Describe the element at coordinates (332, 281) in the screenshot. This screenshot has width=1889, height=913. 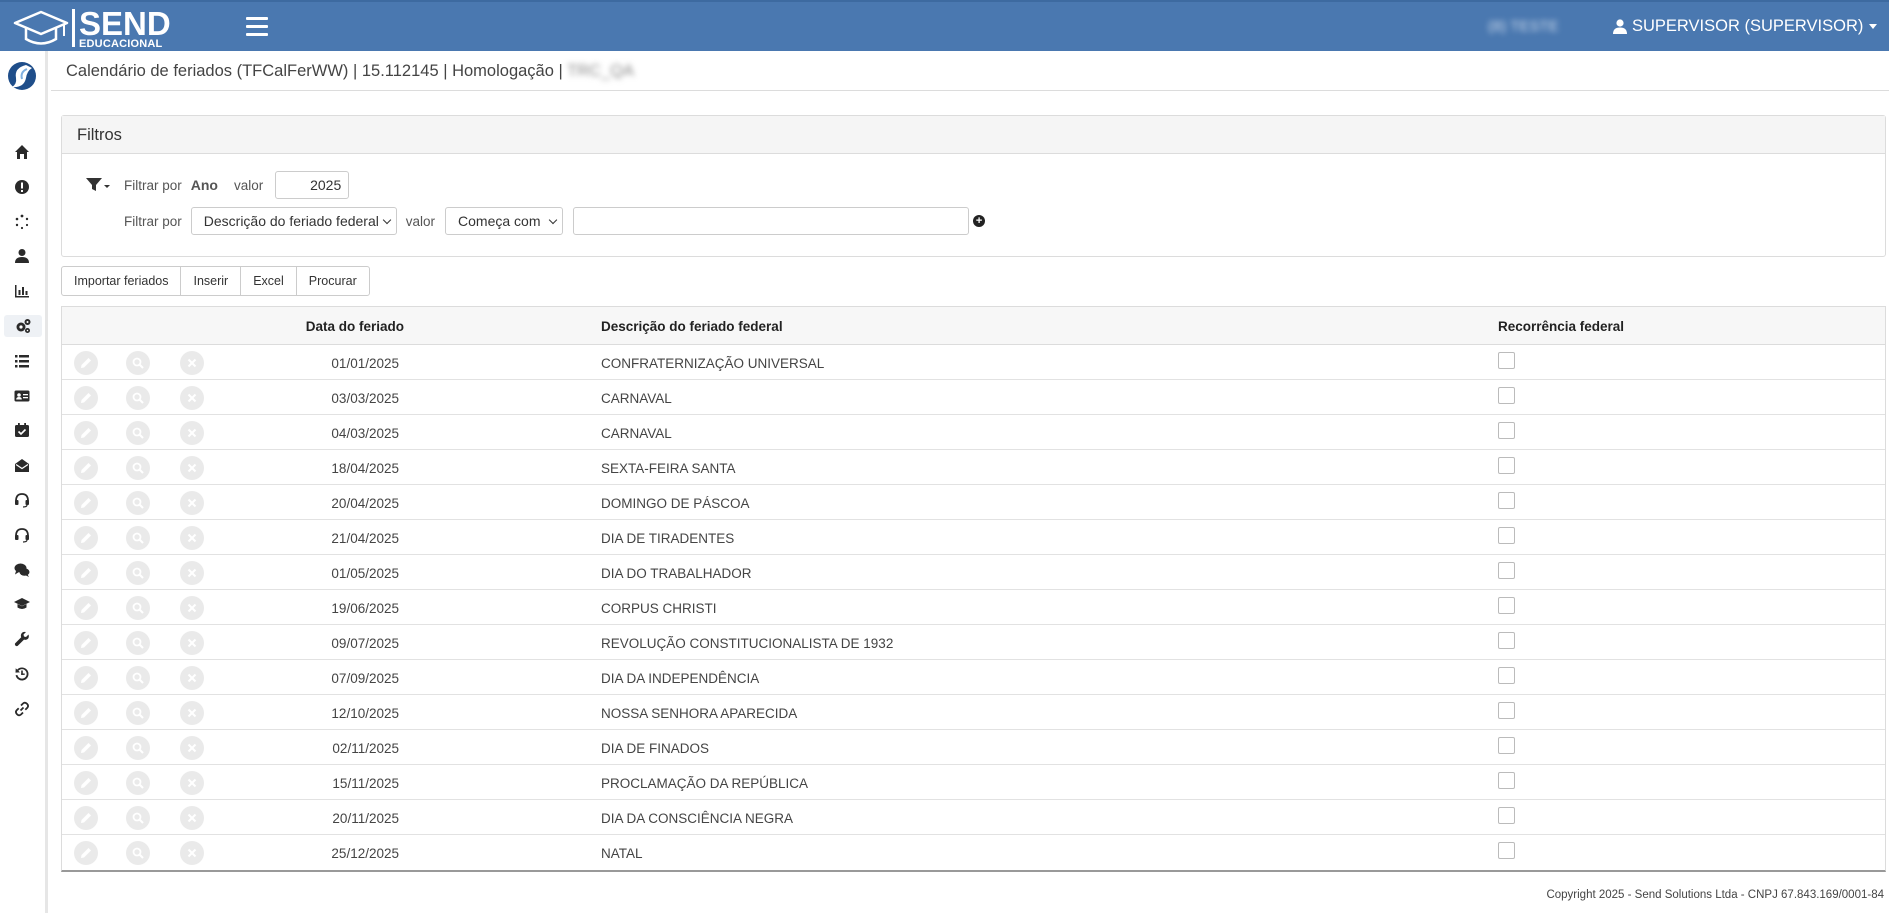
I see `search-button: Procurar` at that location.